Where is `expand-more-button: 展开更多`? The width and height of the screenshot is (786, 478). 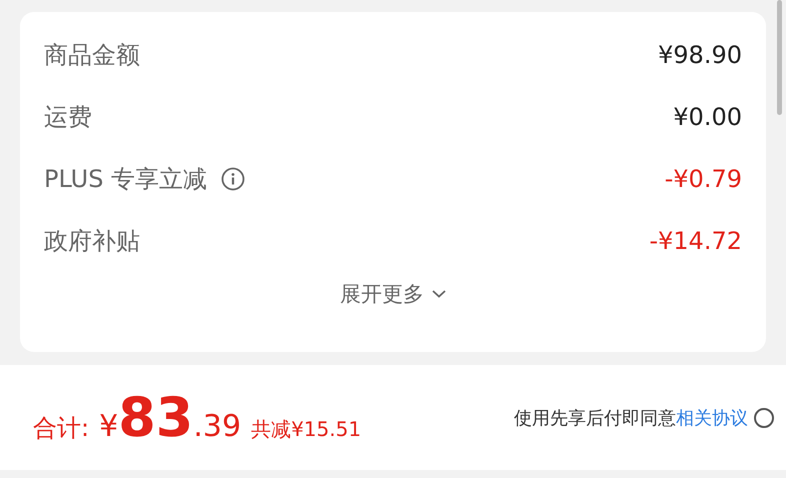 expand-more-button: 展开更多 is located at coordinates (393, 294).